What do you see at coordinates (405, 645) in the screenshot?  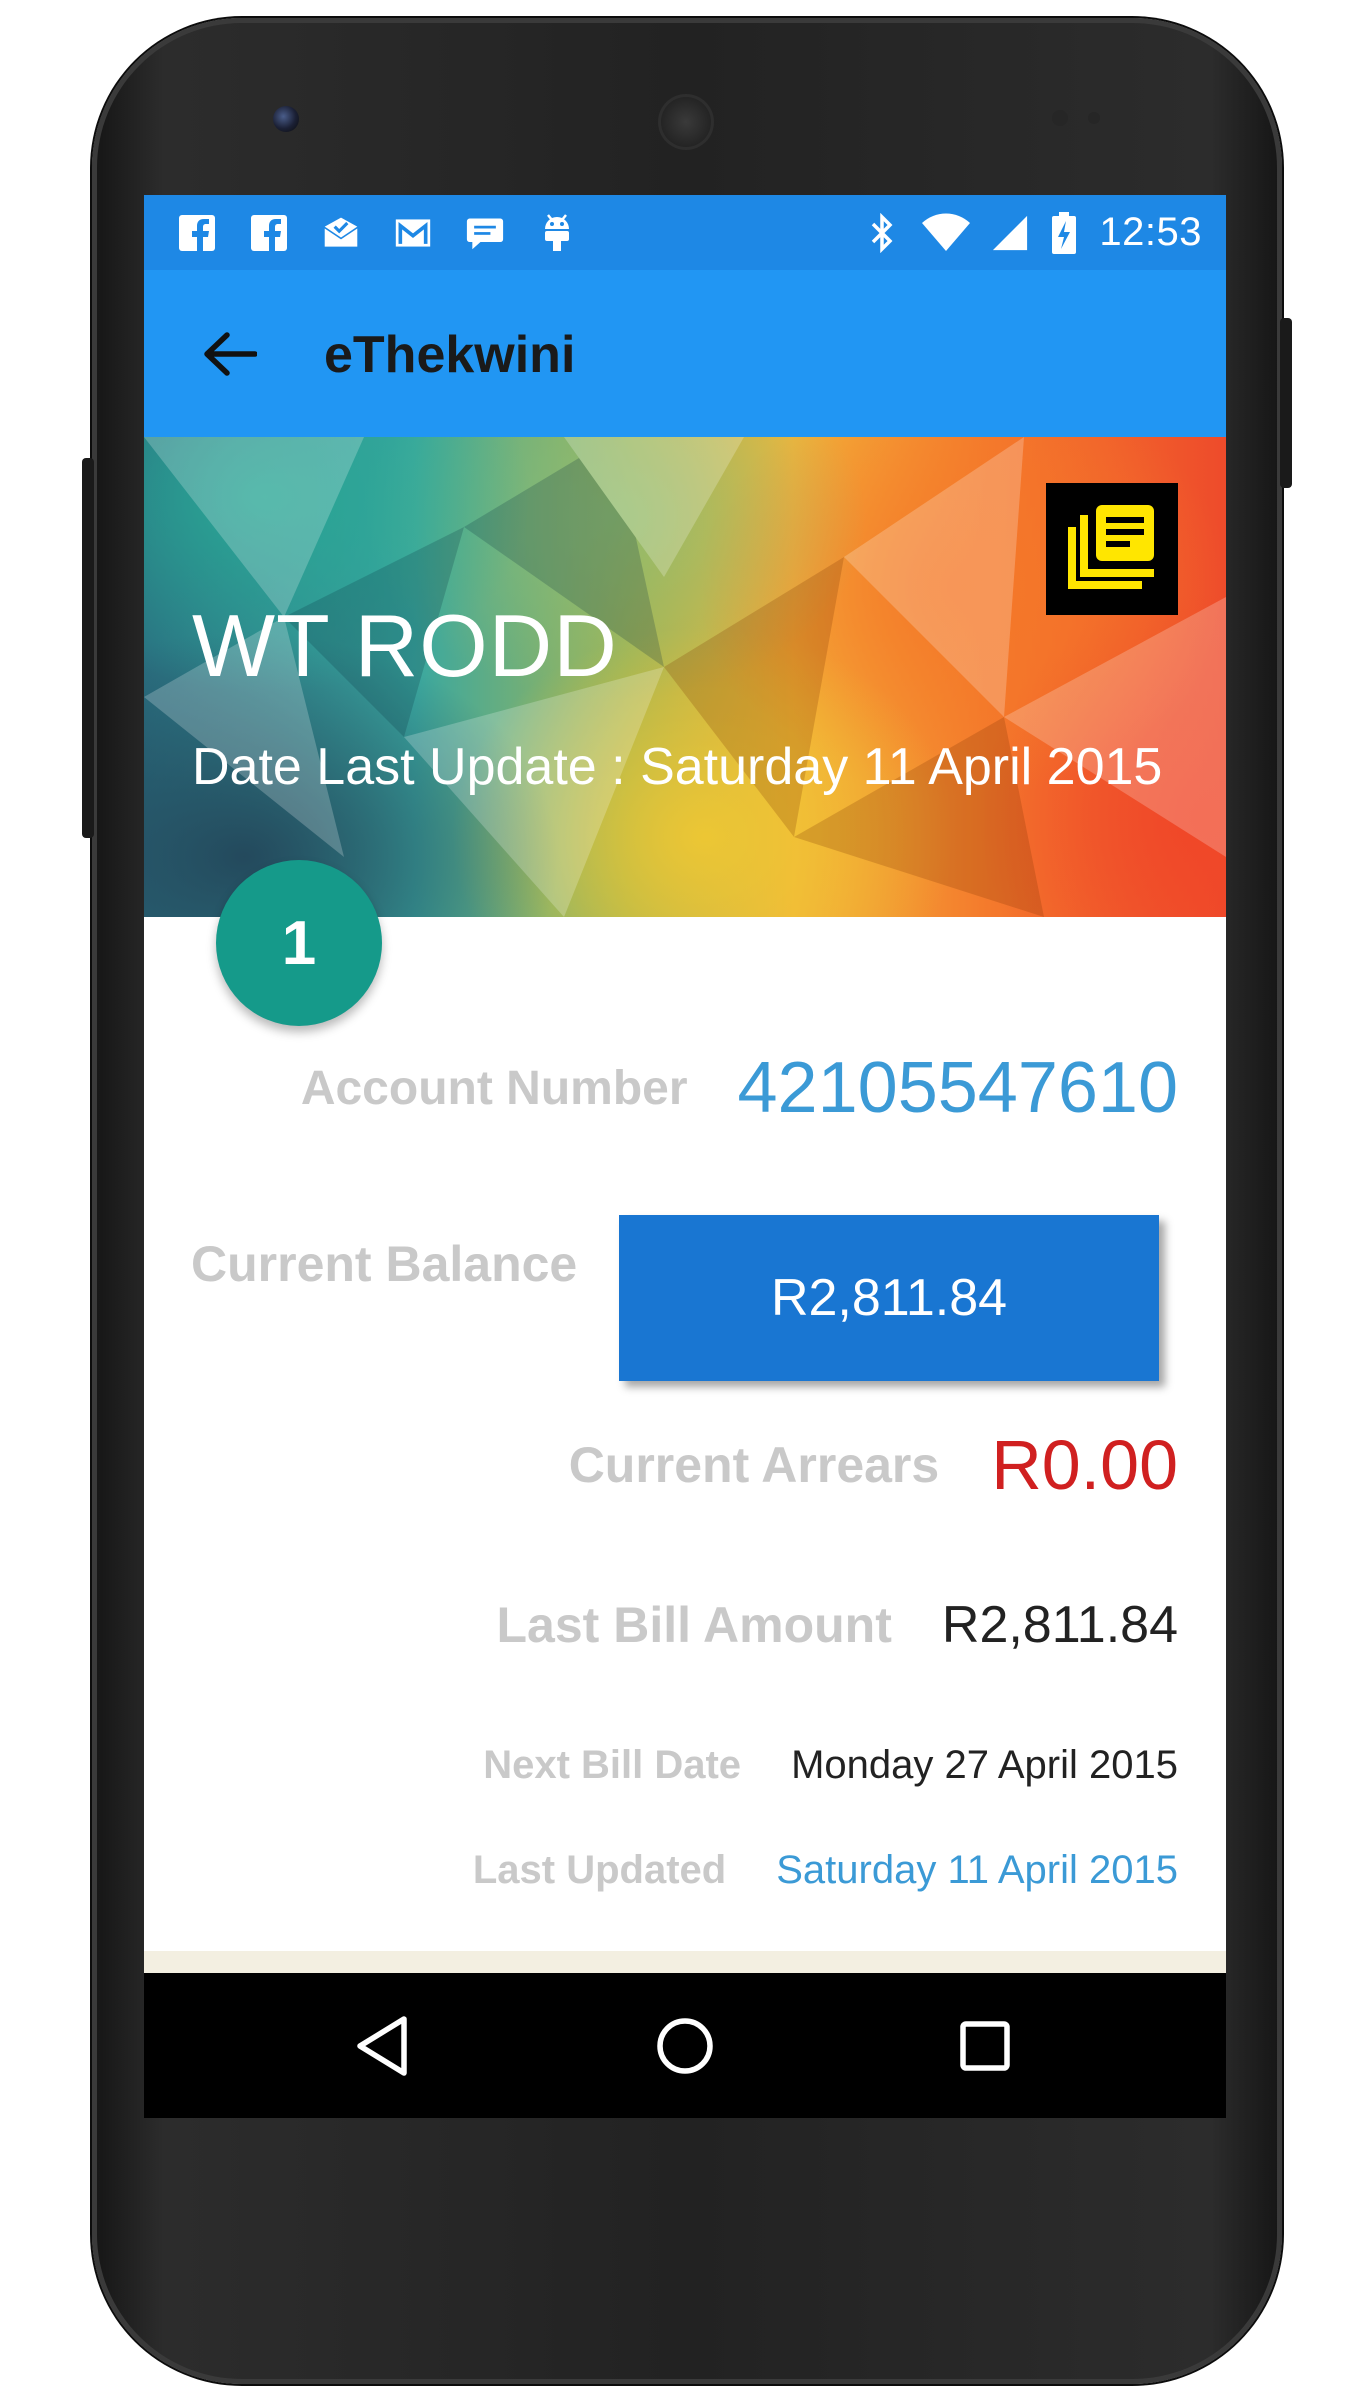 I see `account-holder-name: WT RODD` at bounding box center [405, 645].